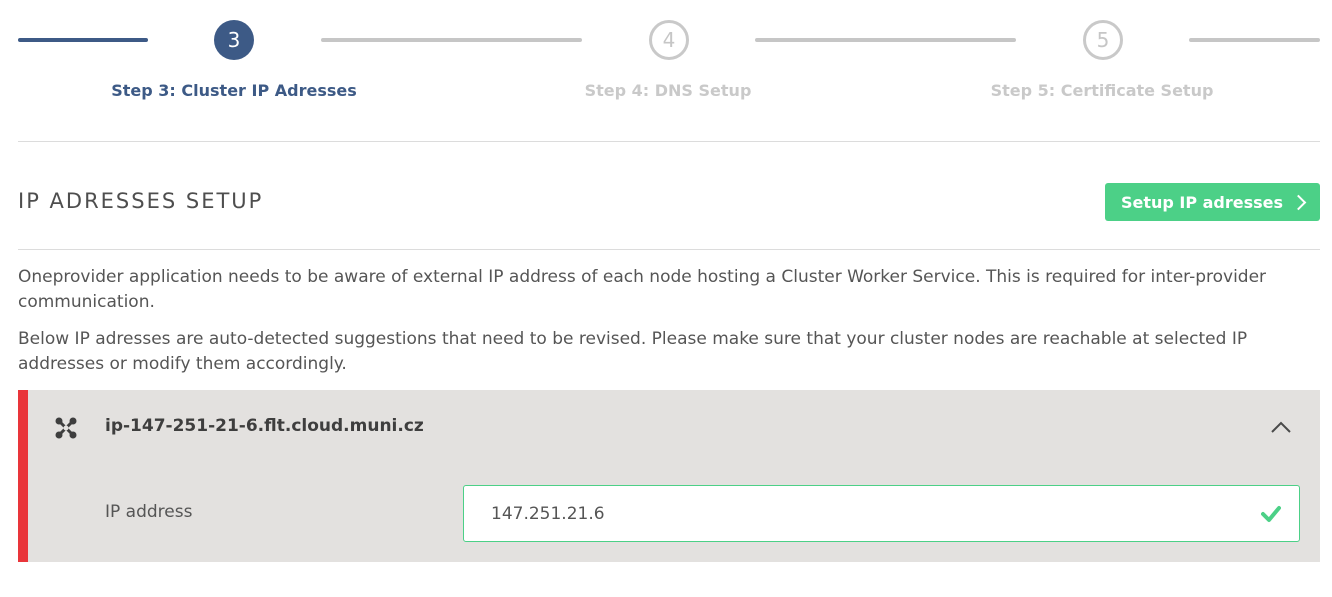  I want to click on error-indicator-bar, so click(23, 476).